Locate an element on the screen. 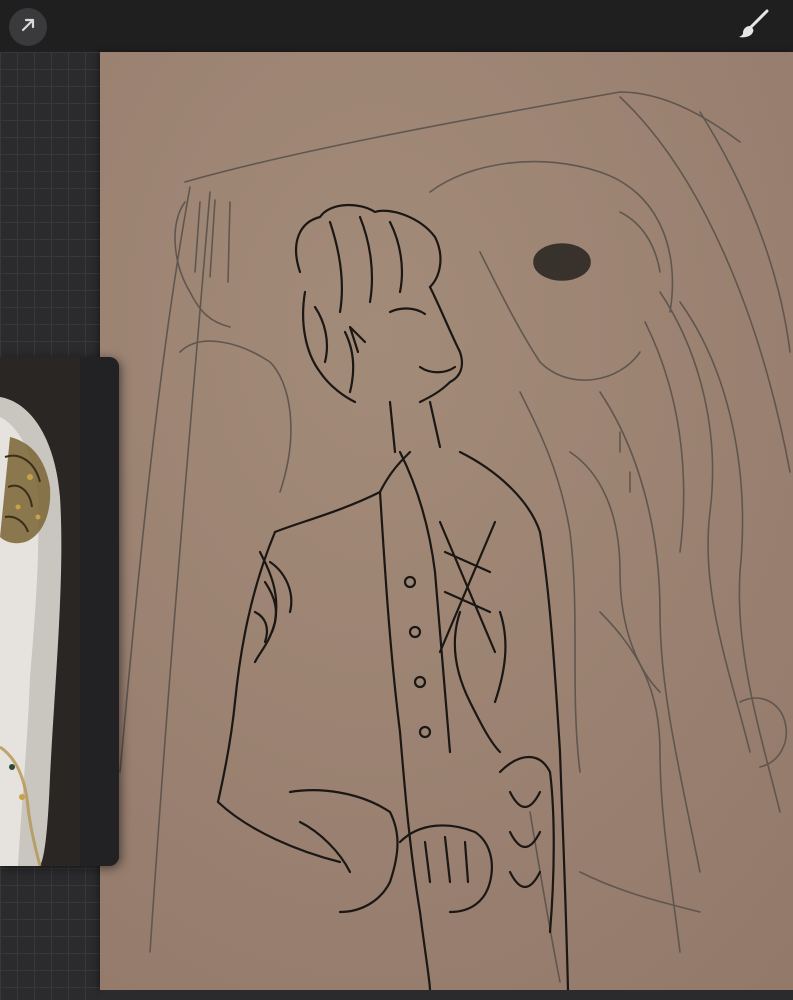  reference-panel-handle is located at coordinates (99, 611).